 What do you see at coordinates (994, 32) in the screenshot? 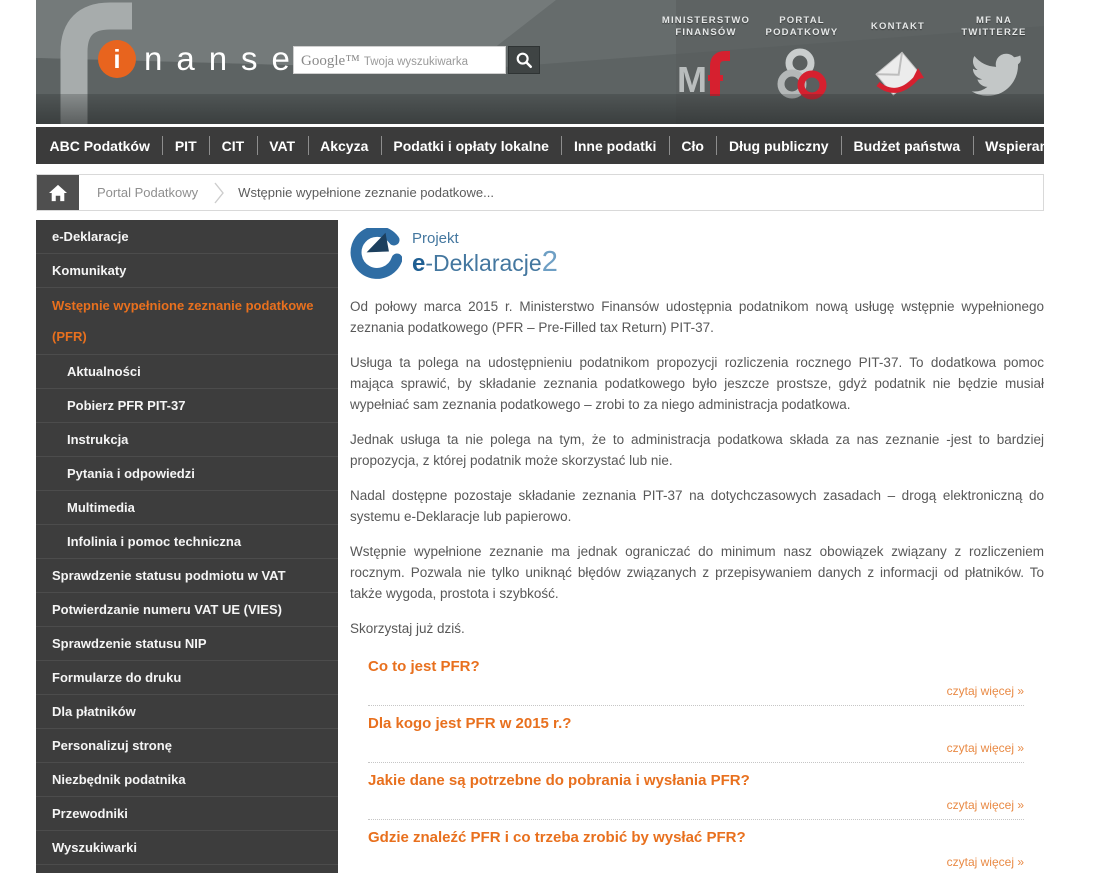
I see `quicklink-label-line2: TWITTERZE` at bounding box center [994, 32].